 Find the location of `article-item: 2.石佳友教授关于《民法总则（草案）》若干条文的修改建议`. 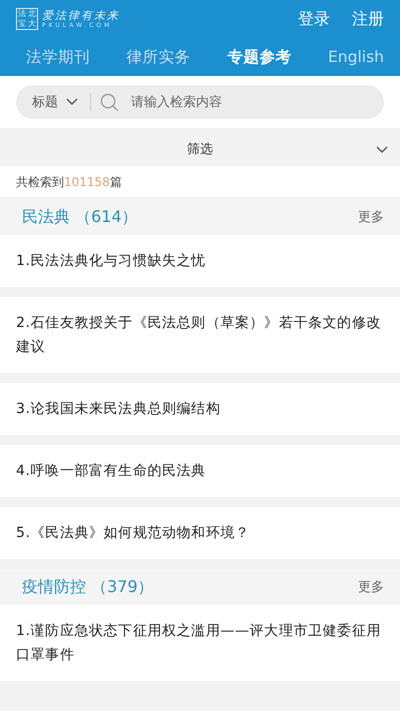

article-item: 2.石佳友教授关于《民法总则（草案）》若干条文的修改建议 is located at coordinates (200, 335).